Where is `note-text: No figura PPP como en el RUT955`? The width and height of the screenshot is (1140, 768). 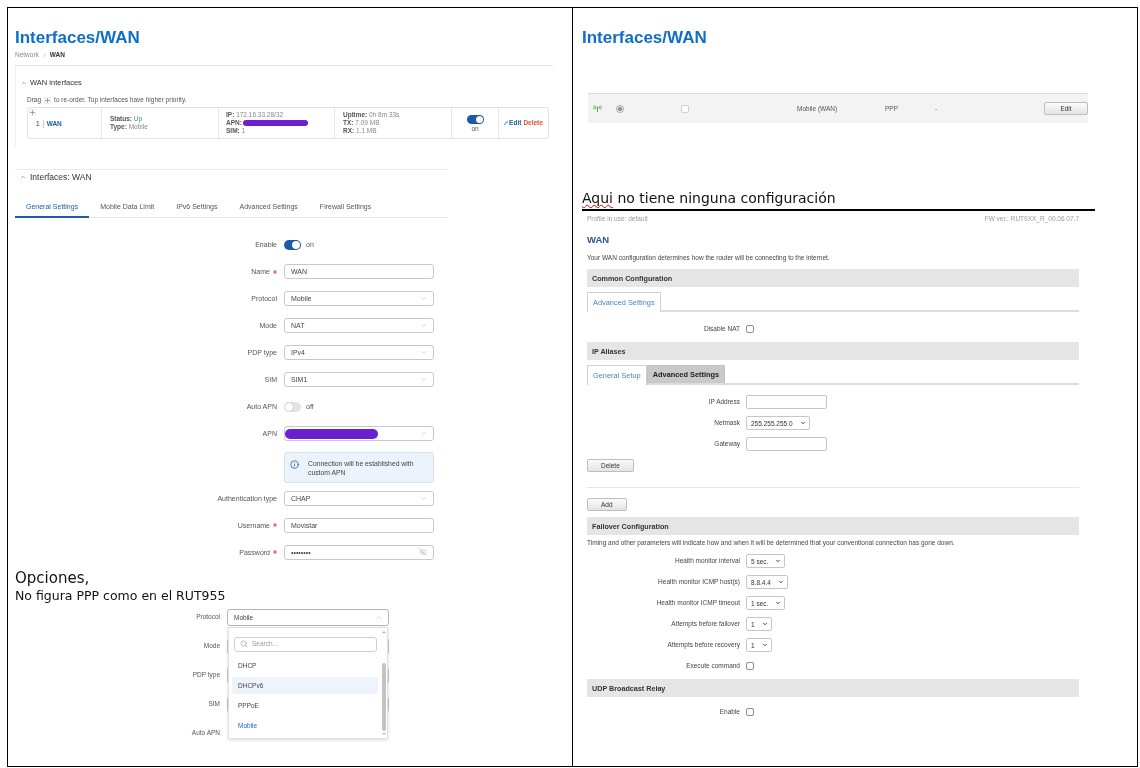 note-text: No figura PPP como en el RUT955 is located at coordinates (120, 595).